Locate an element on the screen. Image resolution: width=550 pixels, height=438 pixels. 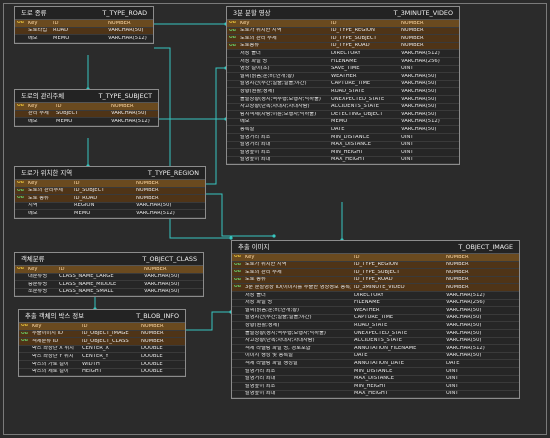
table-row: 박스 좌상단 Y 위치 CENTER_Y DOUBLE is located at coordinates (102, 357).